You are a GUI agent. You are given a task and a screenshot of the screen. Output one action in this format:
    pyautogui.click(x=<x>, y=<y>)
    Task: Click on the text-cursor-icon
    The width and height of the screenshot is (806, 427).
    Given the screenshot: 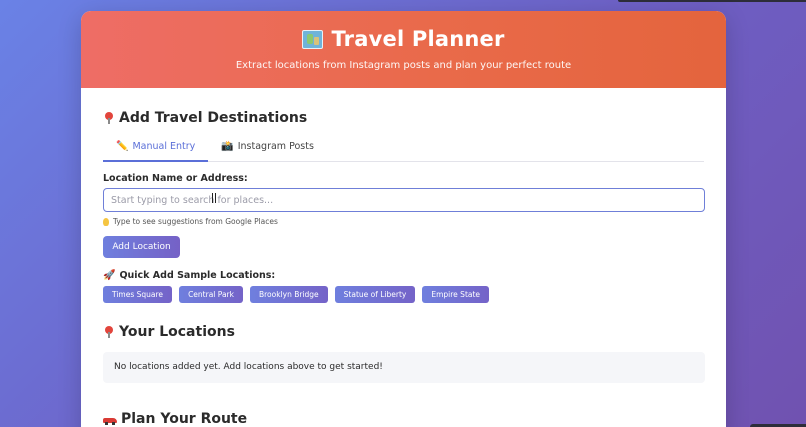 What is the action you would take?
    pyautogui.click(x=214, y=198)
    